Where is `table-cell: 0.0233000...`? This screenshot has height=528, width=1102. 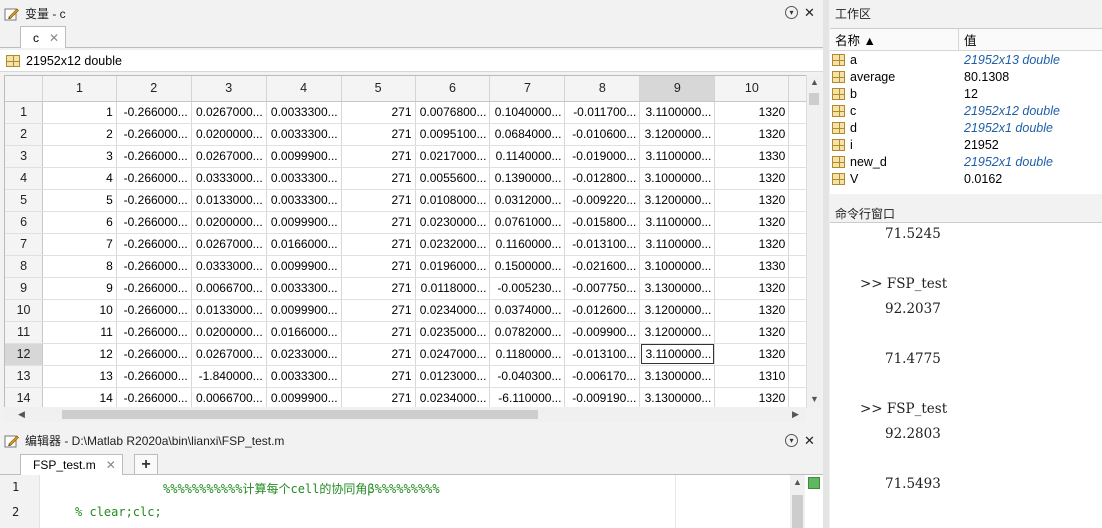 table-cell: 0.0233000... is located at coordinates (304, 354).